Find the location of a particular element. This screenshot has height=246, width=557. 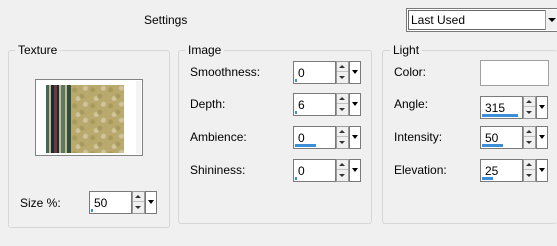

angle-label: Angle: is located at coordinates (411, 104).